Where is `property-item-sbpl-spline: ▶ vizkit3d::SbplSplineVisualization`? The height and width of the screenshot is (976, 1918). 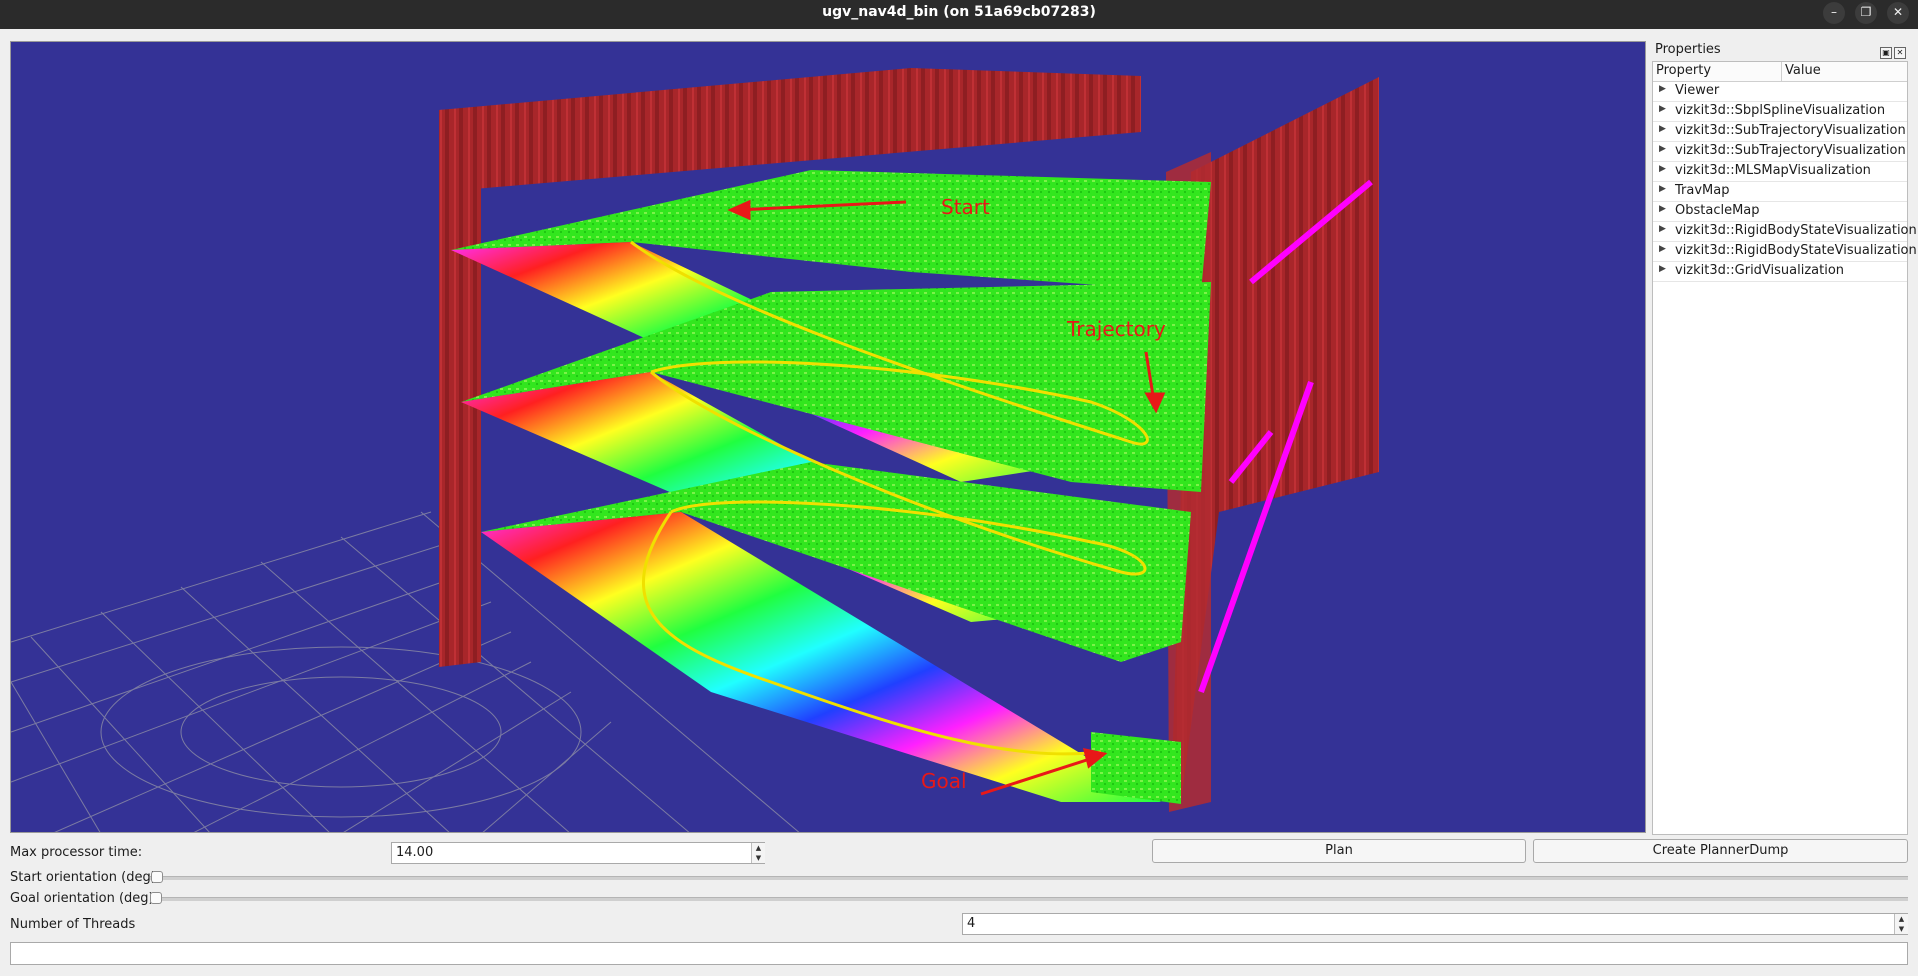
property-item-sbpl-spline: ▶ vizkit3d::SbplSplineVisualization is located at coordinates (1780, 112).